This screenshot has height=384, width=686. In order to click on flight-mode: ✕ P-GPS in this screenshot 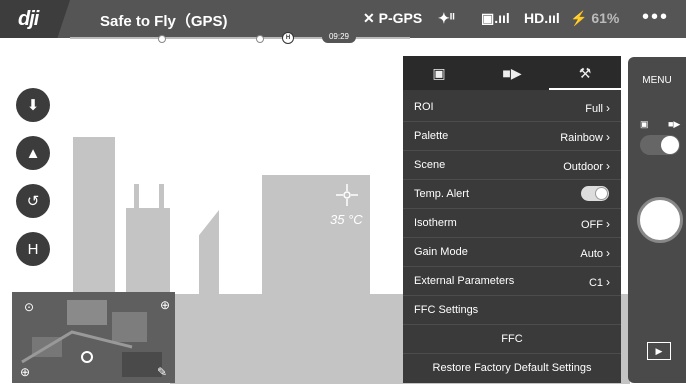, I will do `click(392, 18)`.